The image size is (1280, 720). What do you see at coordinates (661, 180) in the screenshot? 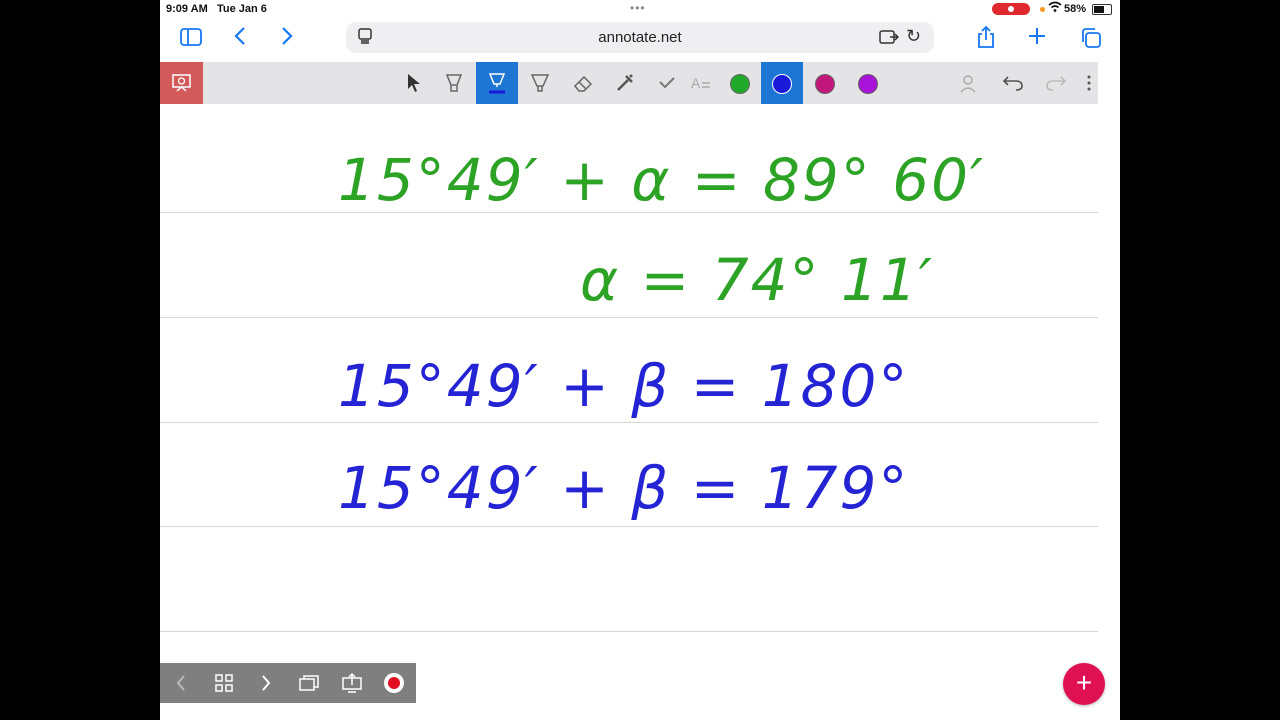
I see `note-line-alpha-equation: 15°49′ + α = 89° 60′` at bounding box center [661, 180].